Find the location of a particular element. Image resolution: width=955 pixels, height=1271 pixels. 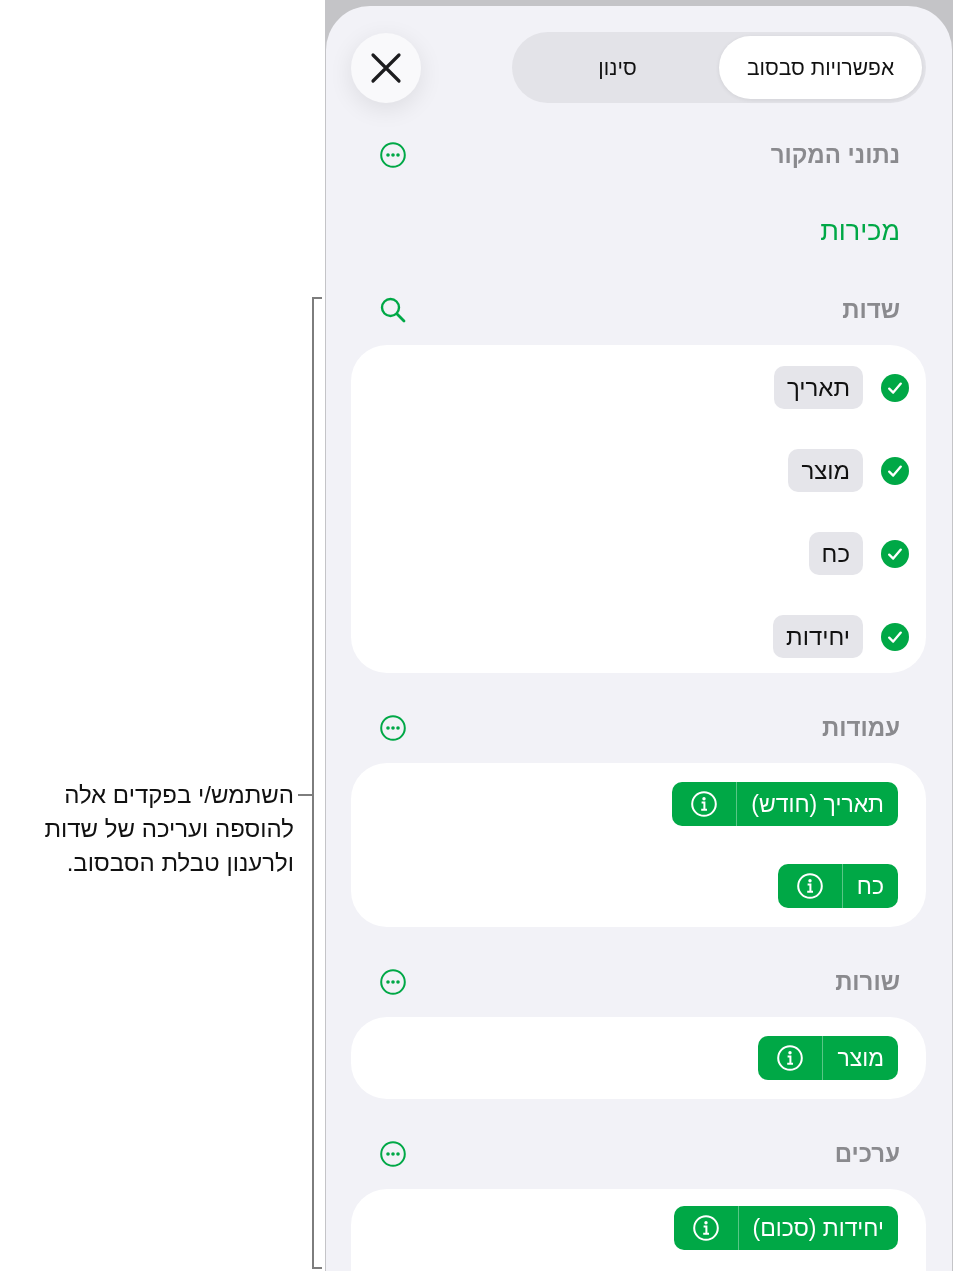

section-title: שורות is located at coordinates (867, 982).